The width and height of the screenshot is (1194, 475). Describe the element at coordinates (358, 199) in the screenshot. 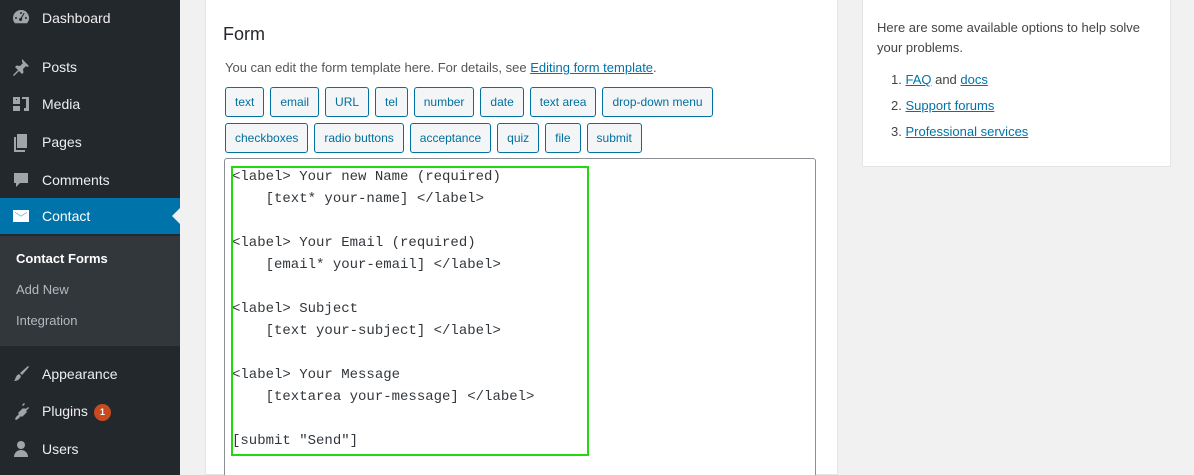

I see `code-line: [text* your-name] </label>` at that location.